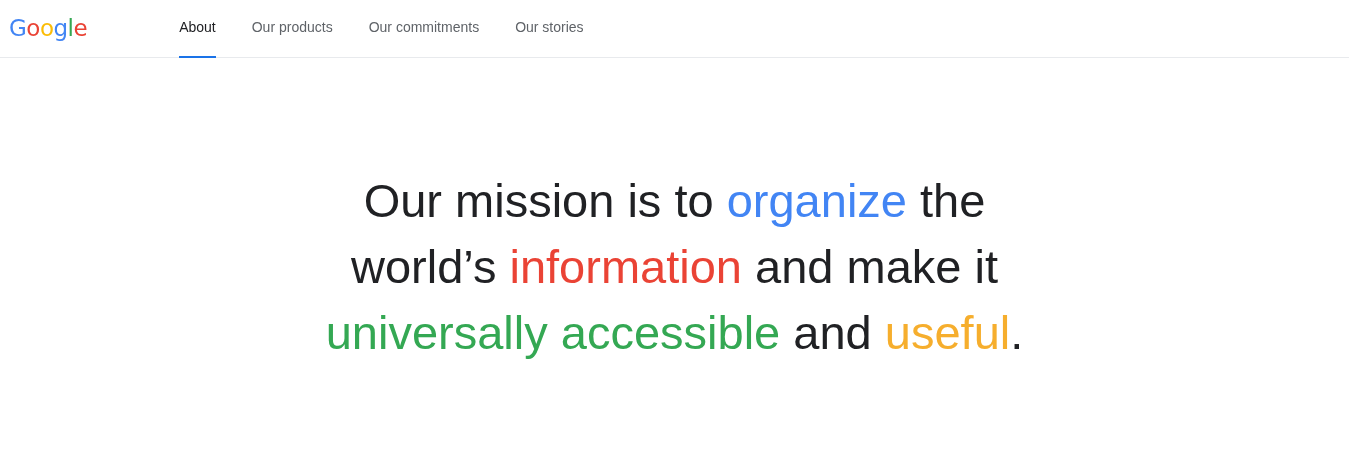 This screenshot has width=1349, height=469. What do you see at coordinates (549, 29) in the screenshot?
I see `nav-tab: Our stories` at bounding box center [549, 29].